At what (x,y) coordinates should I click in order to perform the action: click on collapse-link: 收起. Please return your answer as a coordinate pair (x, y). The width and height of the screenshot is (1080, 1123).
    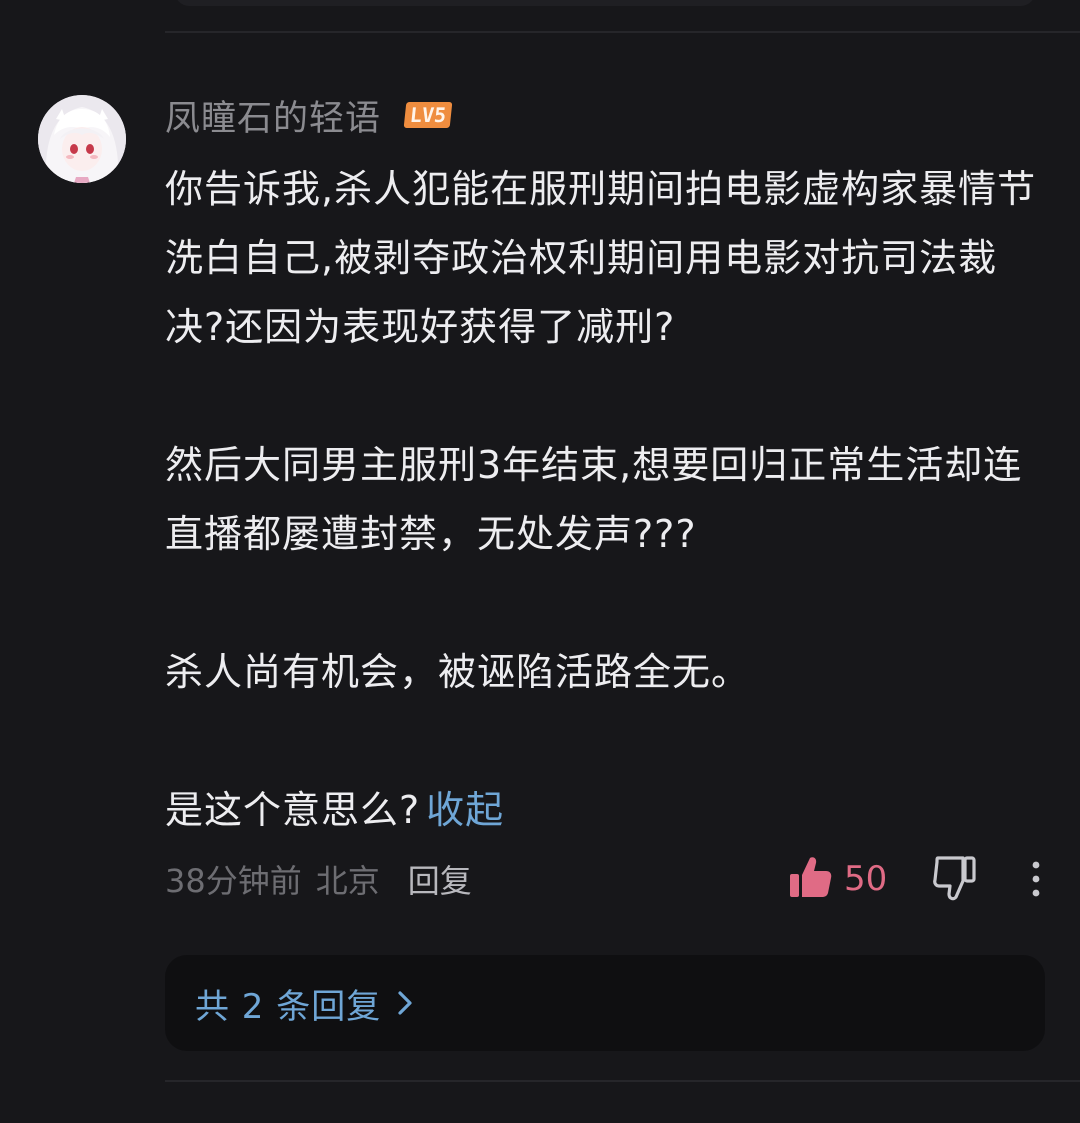
    Looking at the image, I should click on (465, 810).